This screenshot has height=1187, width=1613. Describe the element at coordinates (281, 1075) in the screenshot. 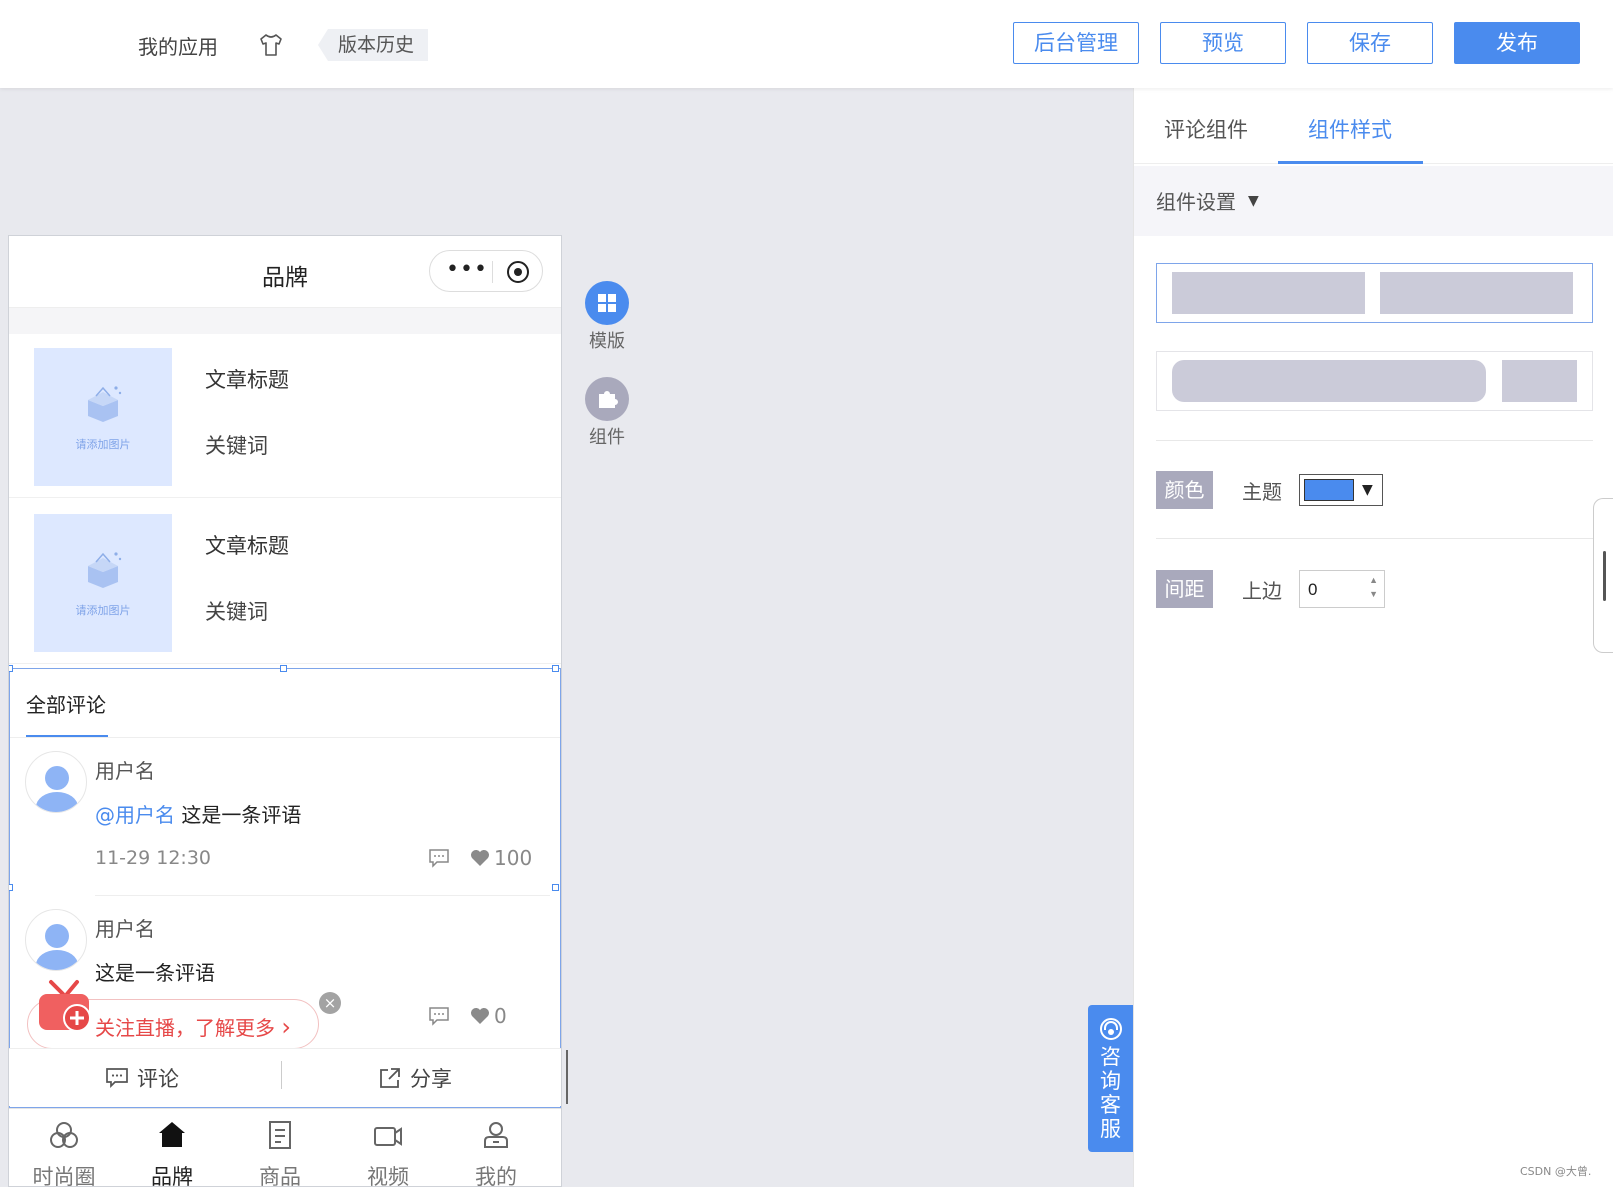

I see `action-divider` at that location.